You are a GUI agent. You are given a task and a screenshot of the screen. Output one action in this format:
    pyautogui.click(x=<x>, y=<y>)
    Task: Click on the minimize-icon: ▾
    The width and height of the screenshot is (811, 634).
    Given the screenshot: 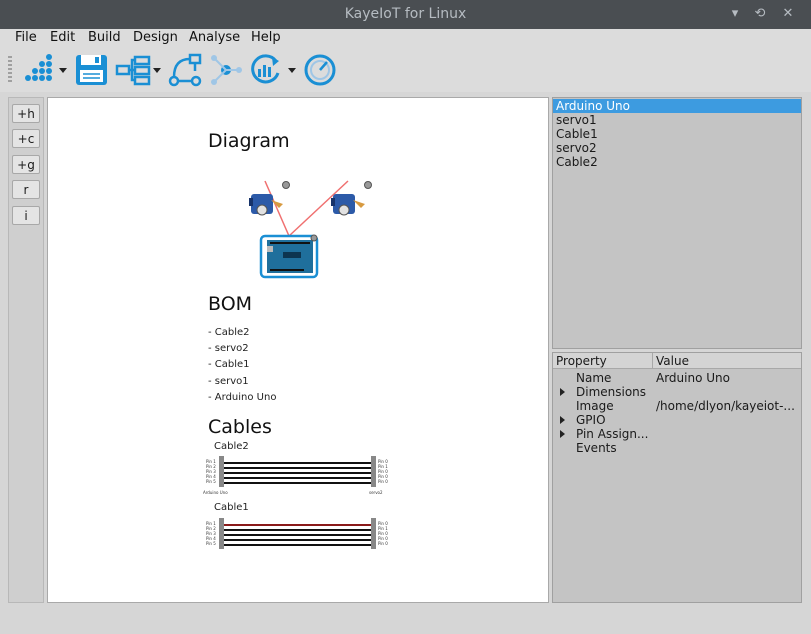 What is the action you would take?
    pyautogui.click(x=735, y=14)
    